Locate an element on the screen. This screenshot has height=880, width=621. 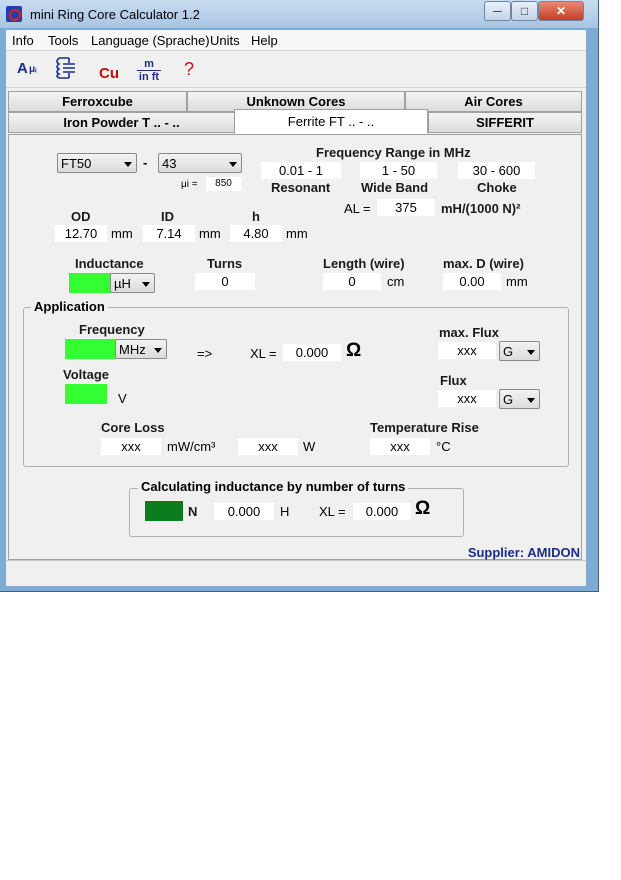
tab-iron-powder: Iron Powder T .. - .. is located at coordinates (121, 122).